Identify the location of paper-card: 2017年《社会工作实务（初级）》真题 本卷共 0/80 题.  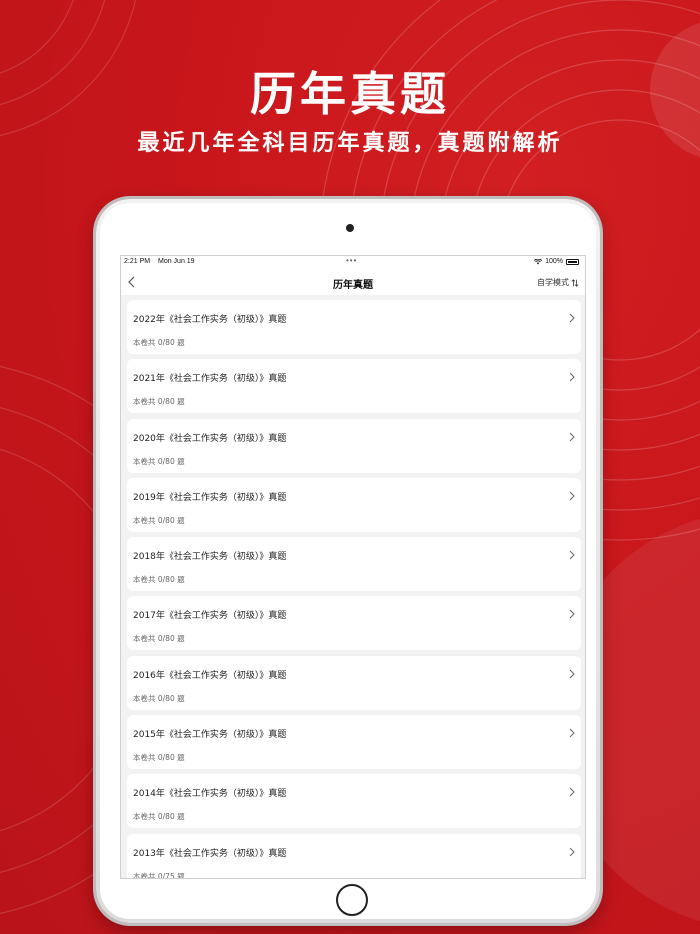
(354, 623).